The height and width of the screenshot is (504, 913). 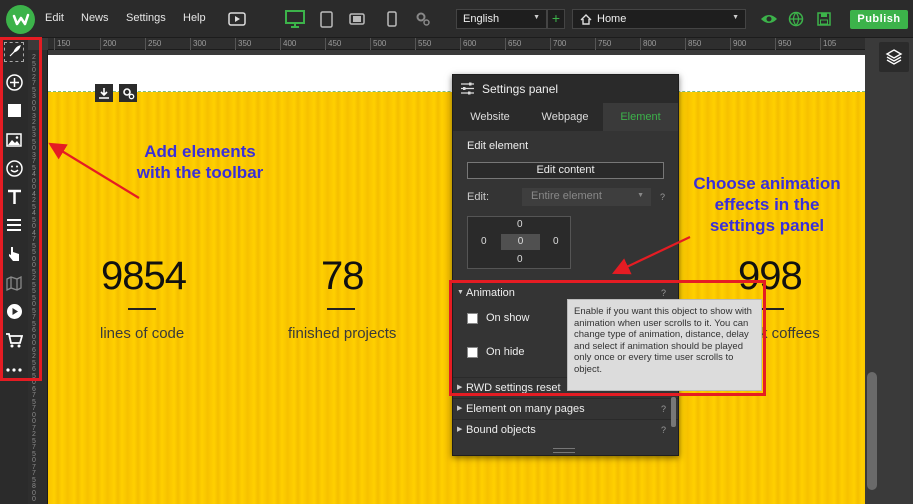 I want to click on globe-icon, so click(x=796, y=19).